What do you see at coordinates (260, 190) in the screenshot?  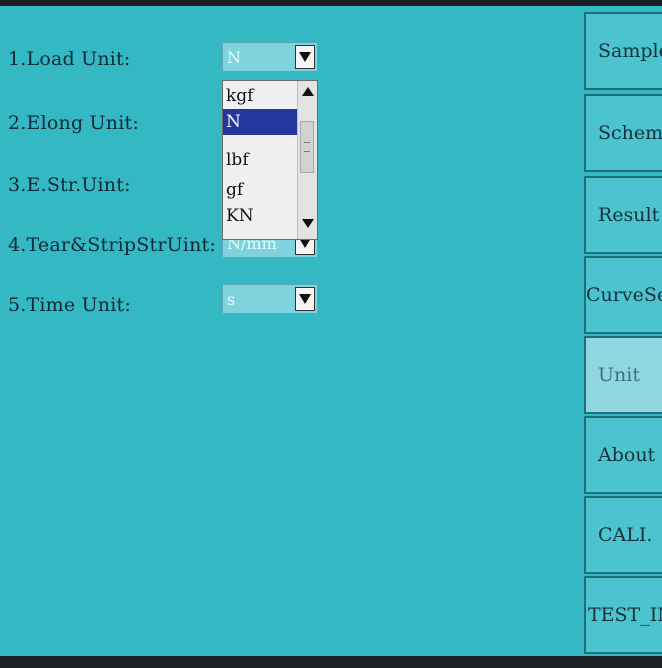 I see `dropdown-option-gf: gf` at bounding box center [260, 190].